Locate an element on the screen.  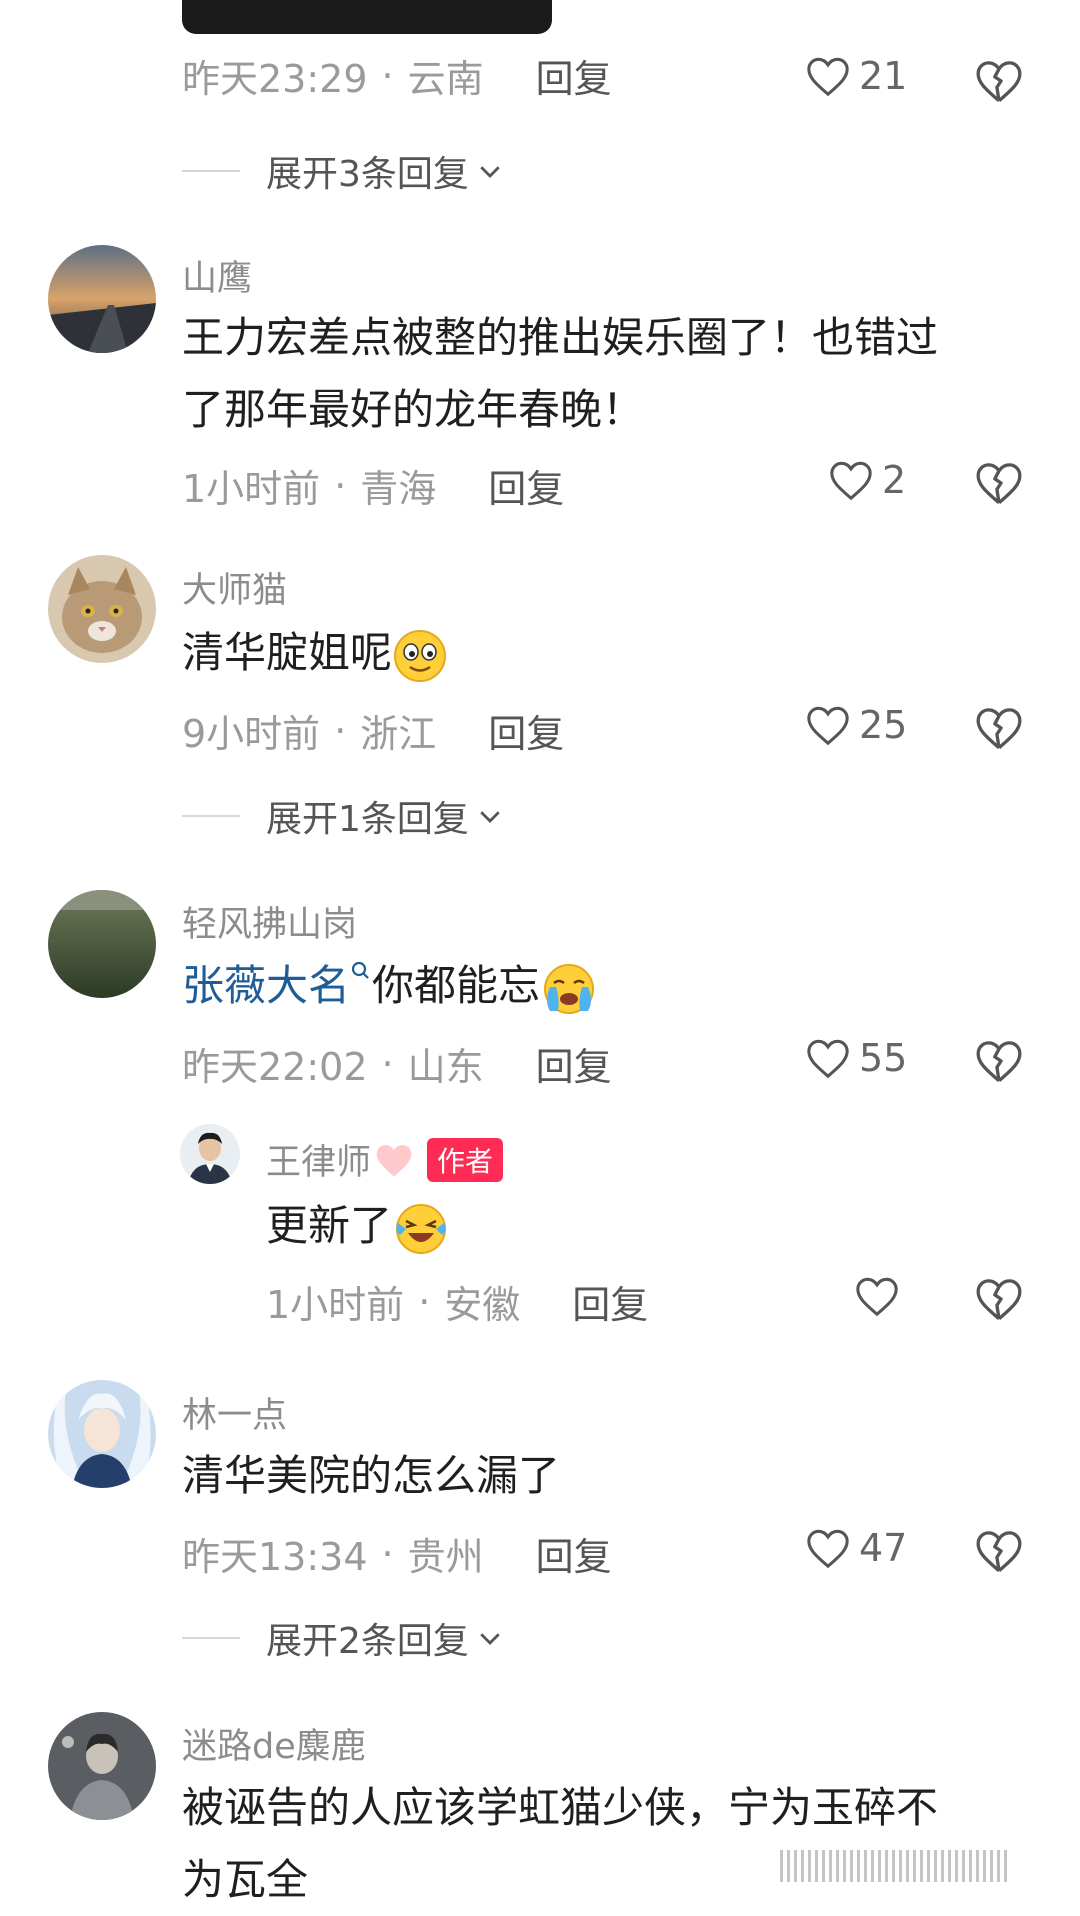
expand-label: 展开3条回复 is located at coordinates (367, 174).